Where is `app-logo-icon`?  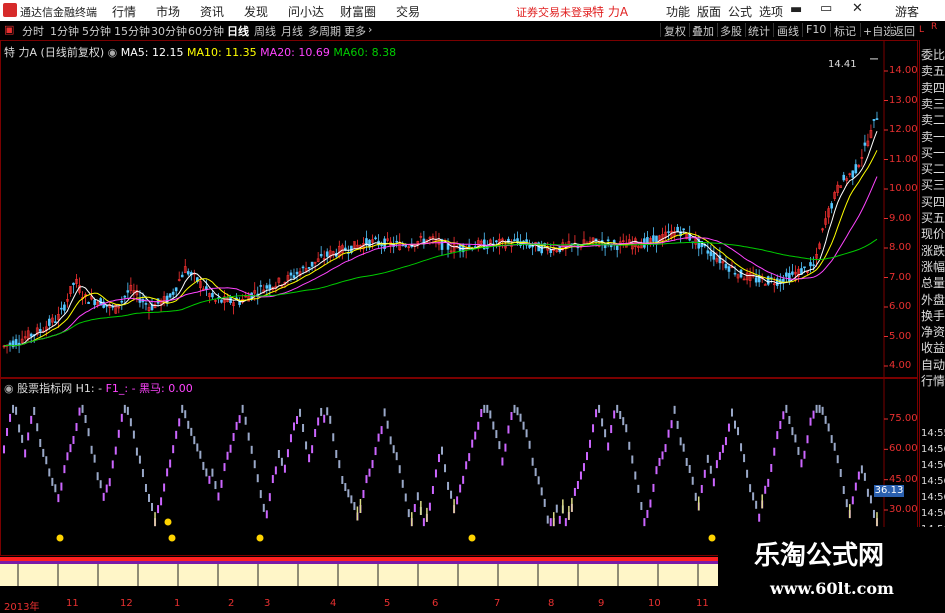
app-logo-icon is located at coordinates (10, 10).